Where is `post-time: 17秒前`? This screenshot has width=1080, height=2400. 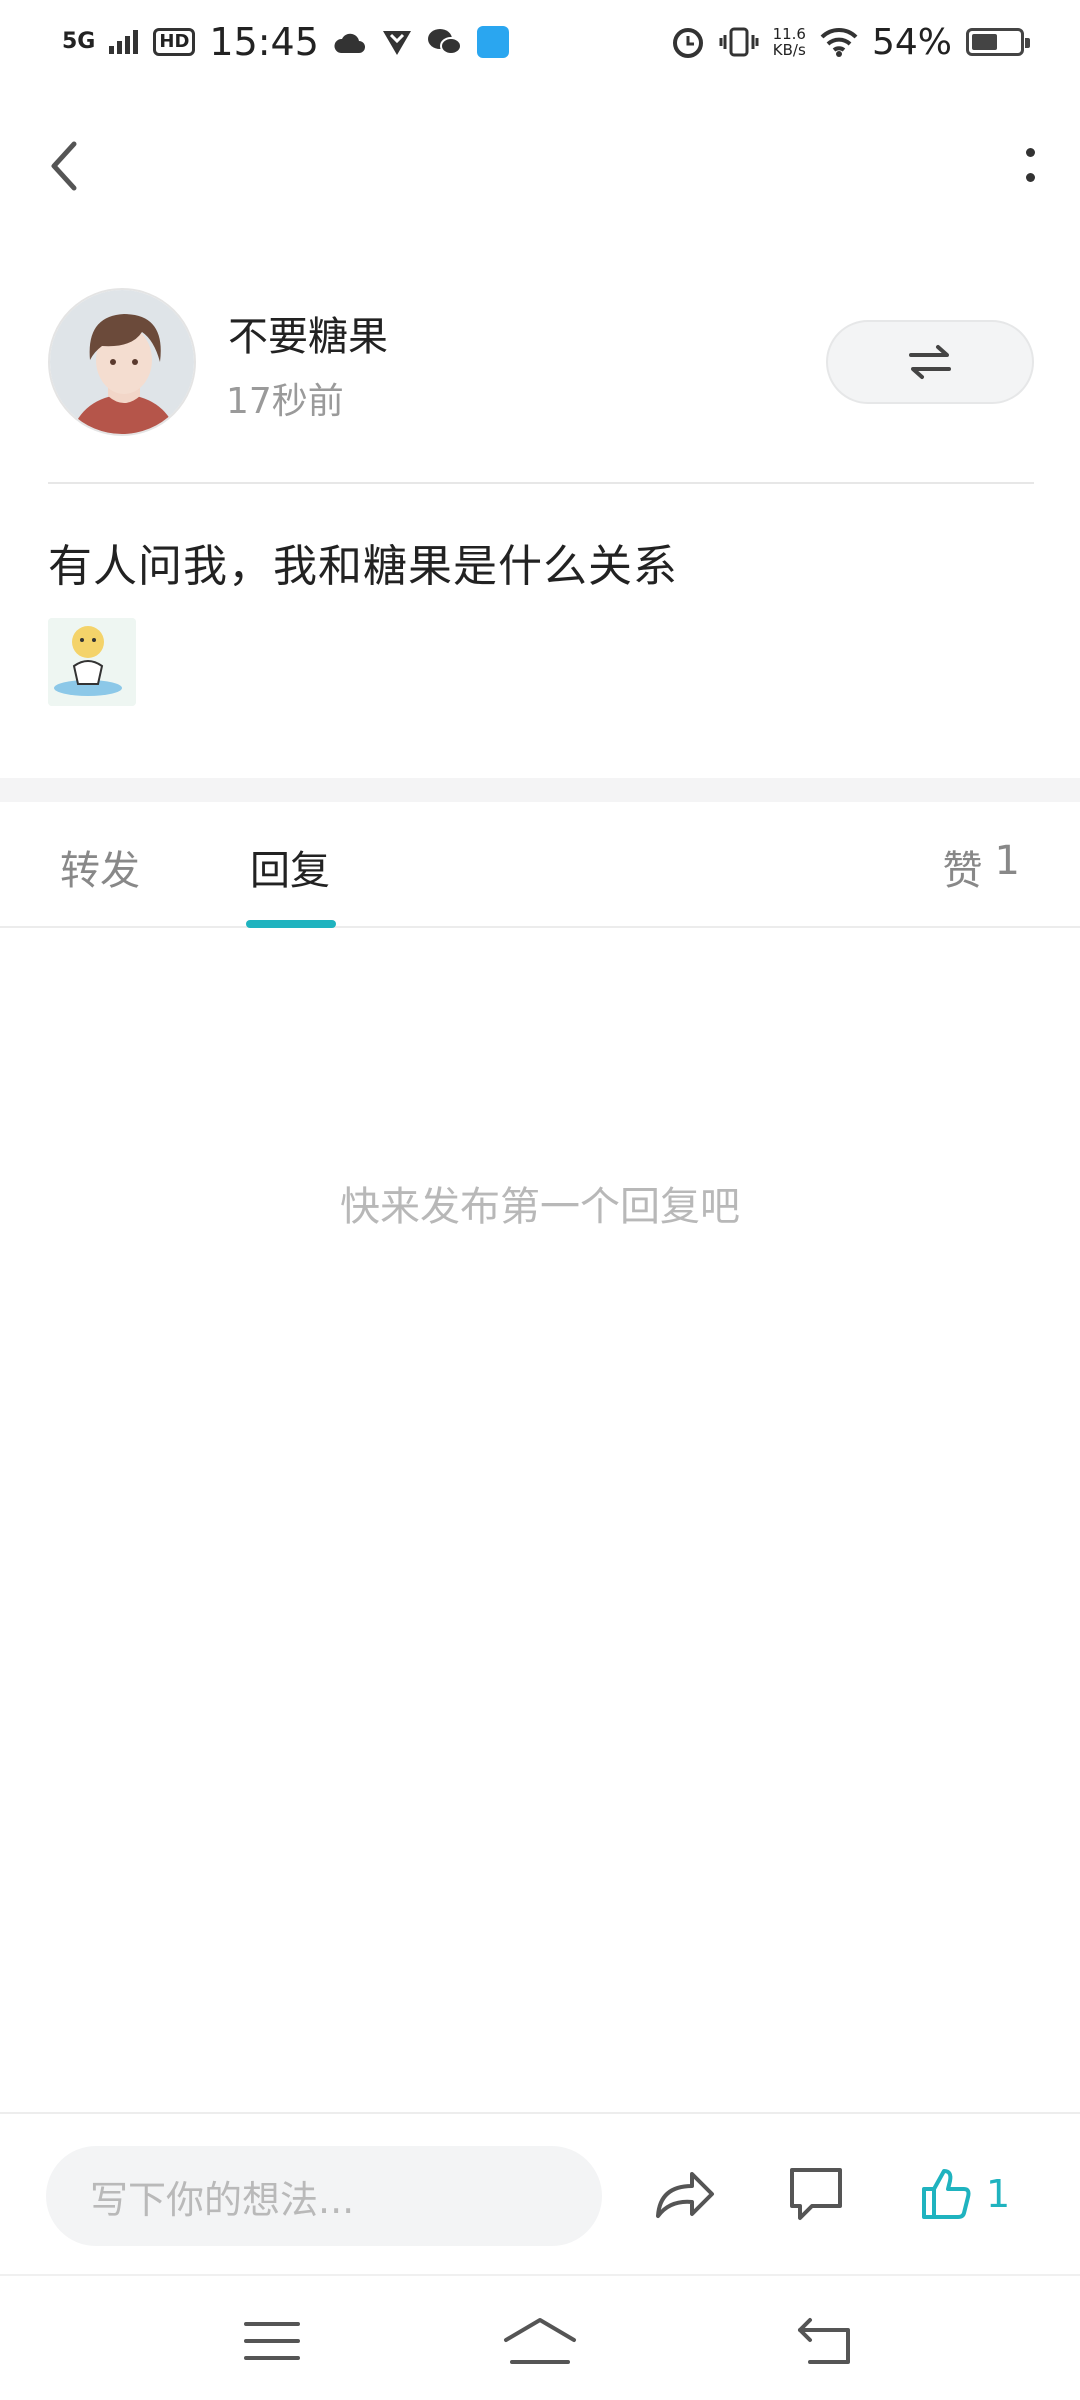
post-time: 17秒前 is located at coordinates (285, 401).